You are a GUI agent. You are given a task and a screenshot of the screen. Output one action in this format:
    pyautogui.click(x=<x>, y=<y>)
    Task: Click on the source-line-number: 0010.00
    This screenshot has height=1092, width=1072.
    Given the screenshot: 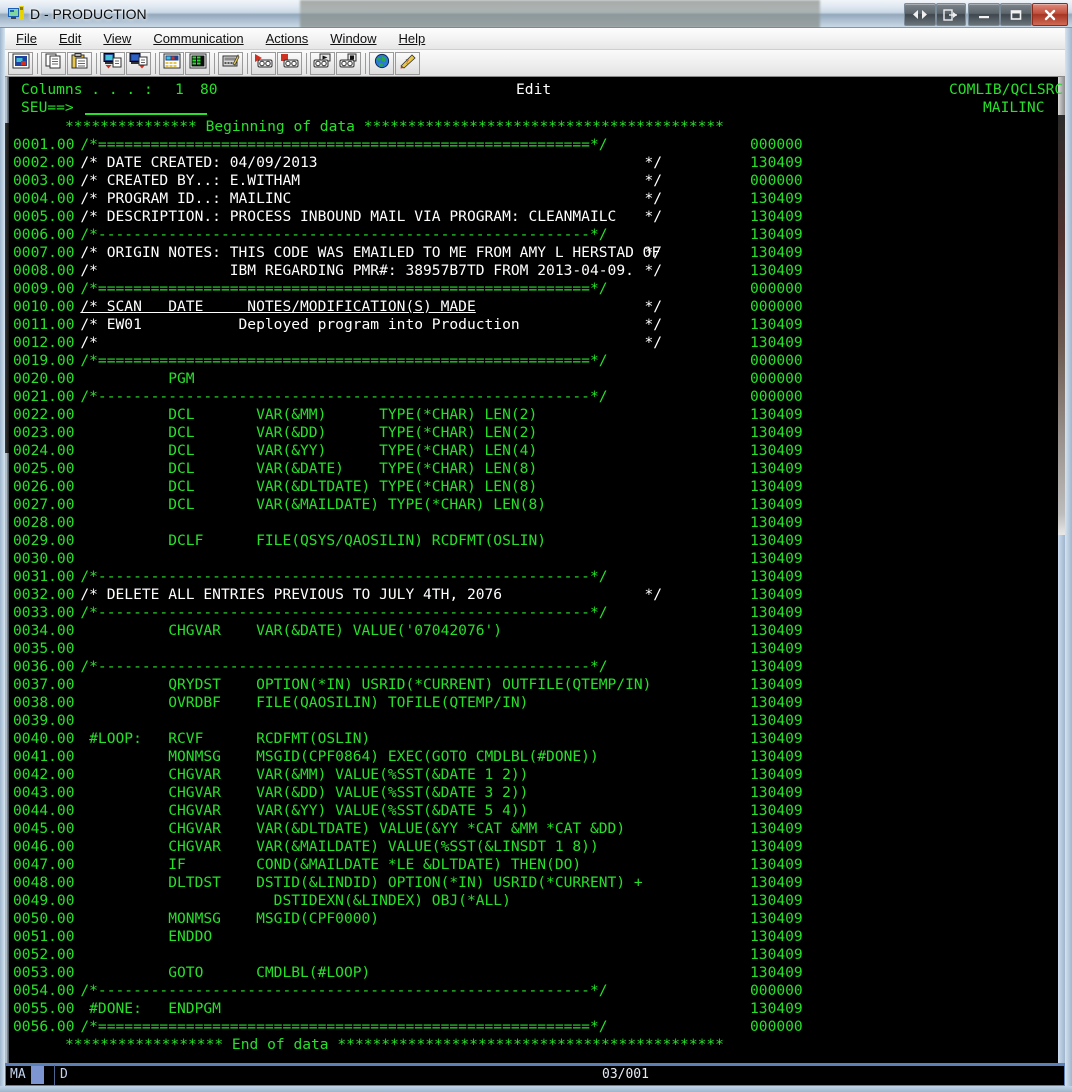 What is the action you would take?
    pyautogui.click(x=44, y=307)
    